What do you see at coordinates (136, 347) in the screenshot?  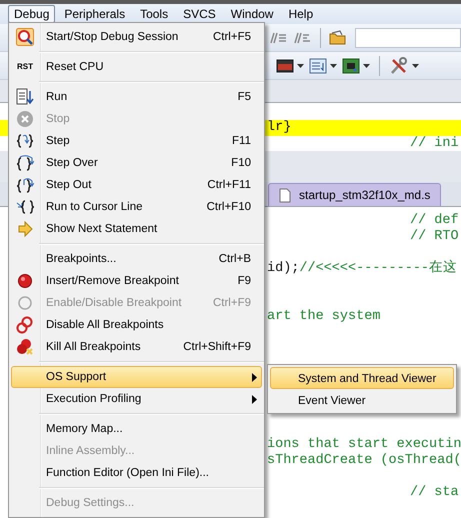 I see `menu-item: Kill All Breakpoints Ctrl+Shift+F9` at bounding box center [136, 347].